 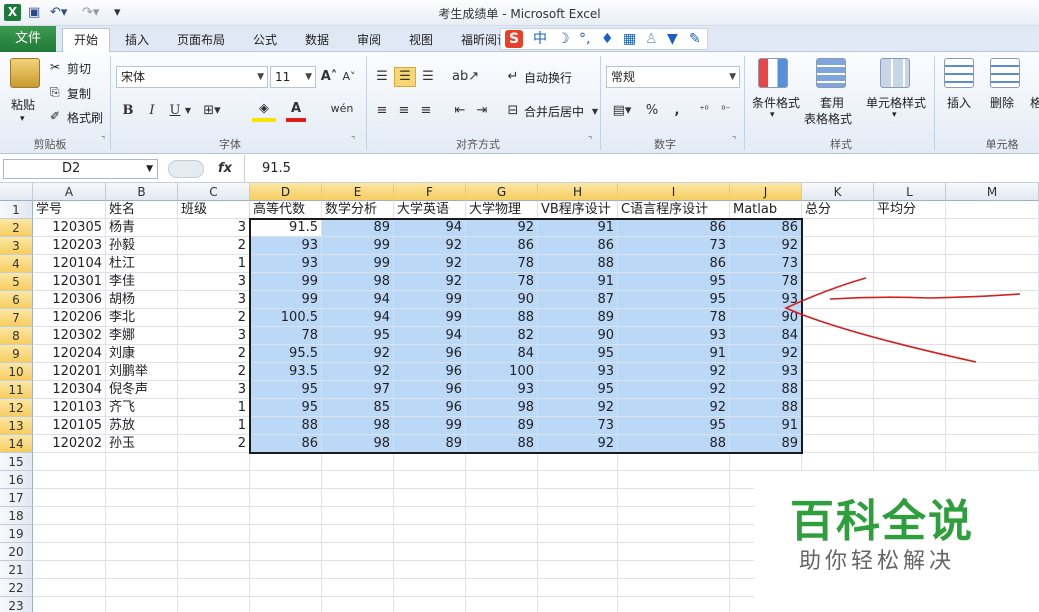 I want to click on table-cell: 88, so click(x=674, y=444).